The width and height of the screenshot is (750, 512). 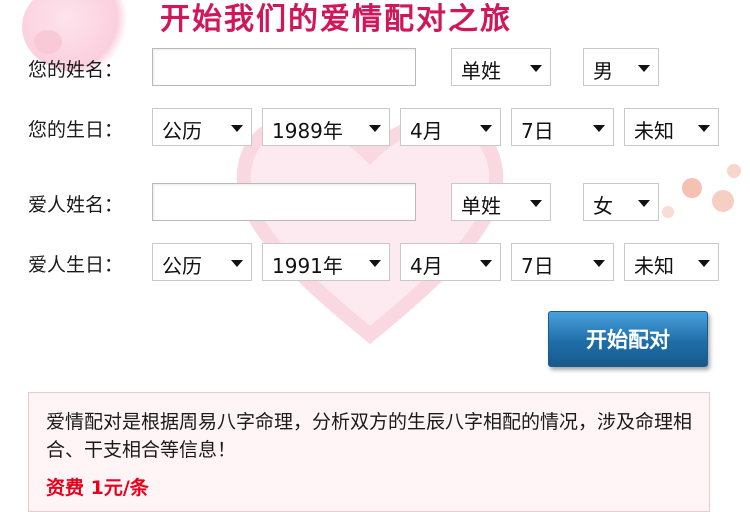 What do you see at coordinates (76, 70) in the screenshot?
I see `your-name-label: 您的姓名：` at bounding box center [76, 70].